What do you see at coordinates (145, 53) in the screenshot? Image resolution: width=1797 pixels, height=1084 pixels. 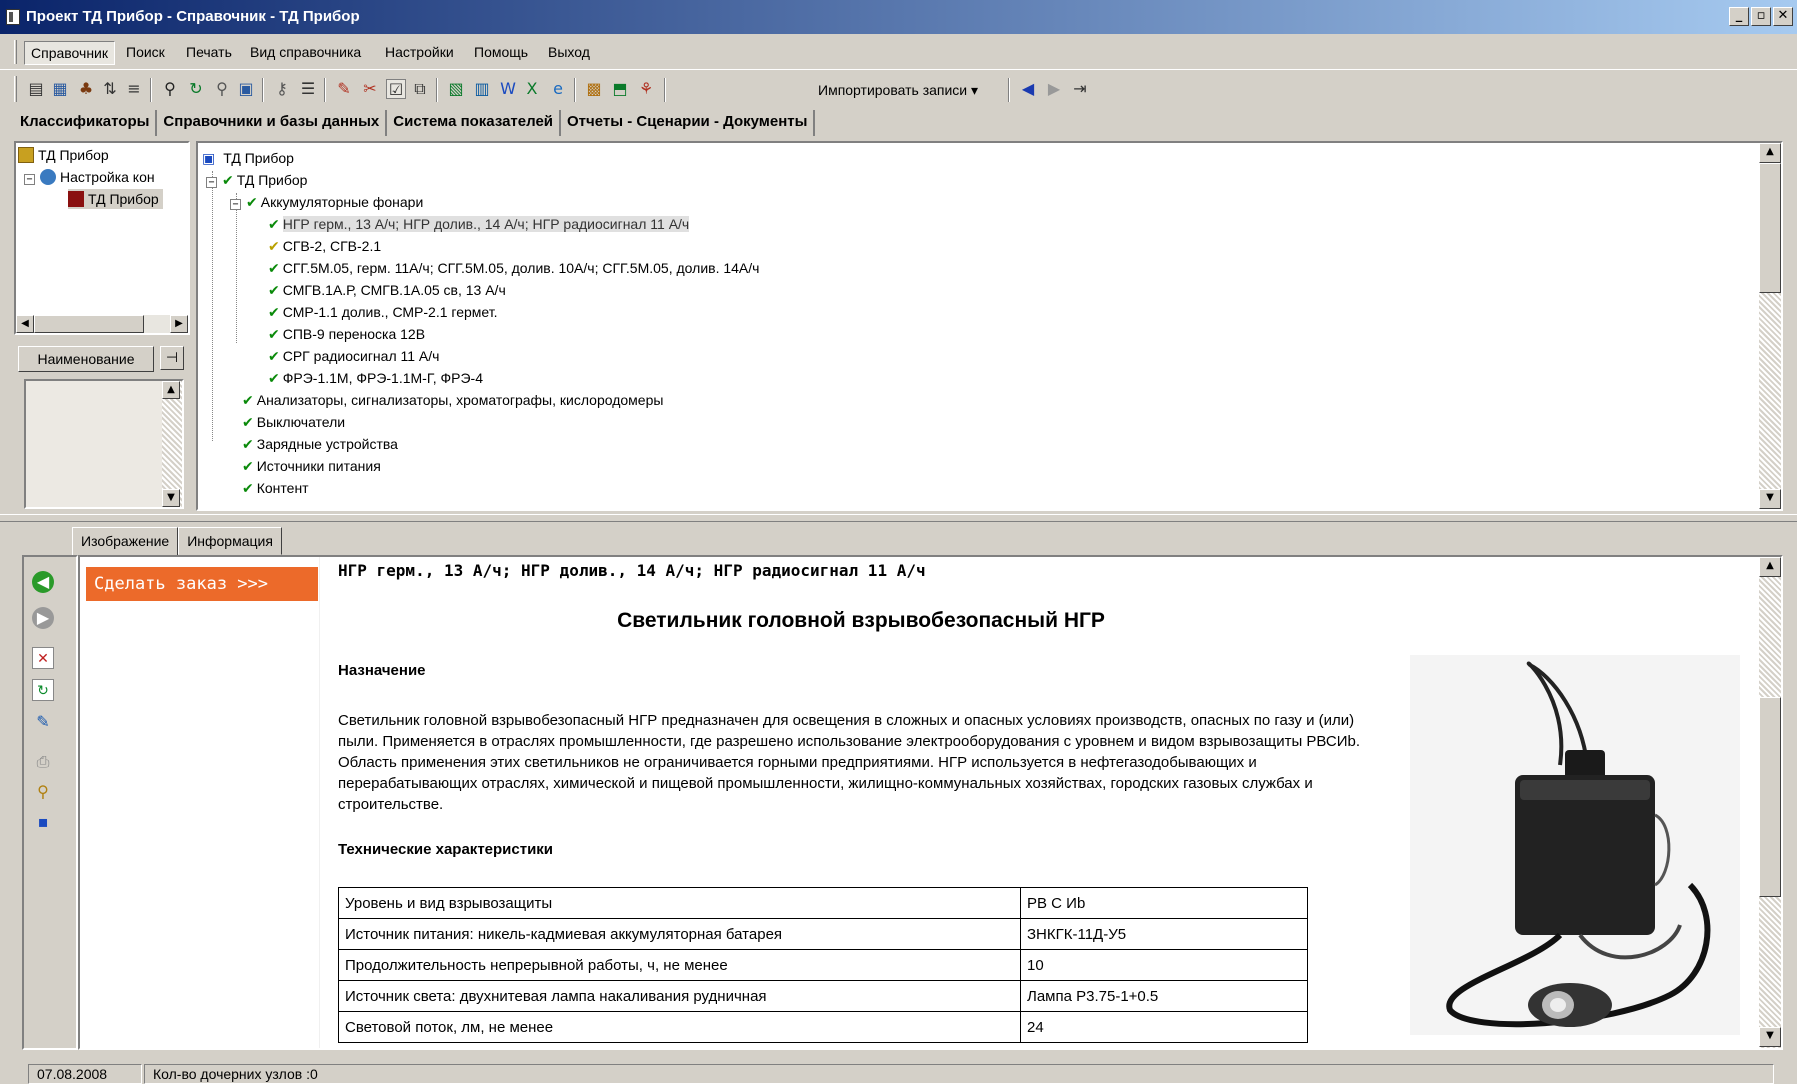 I see `menu-search: Поиск` at bounding box center [145, 53].